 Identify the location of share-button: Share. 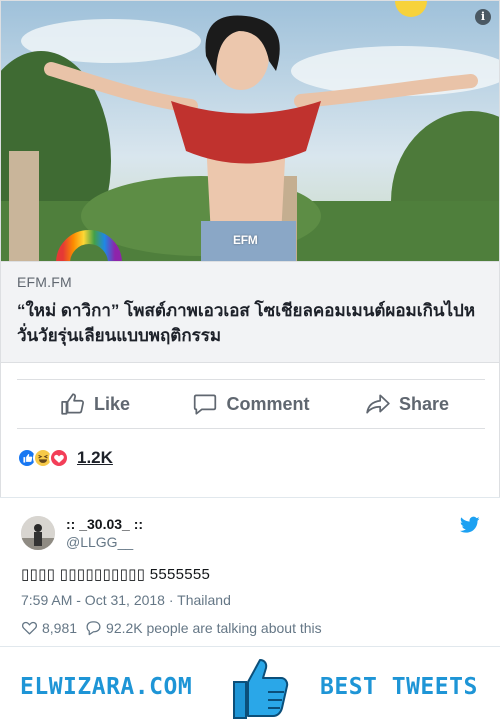
(407, 404).